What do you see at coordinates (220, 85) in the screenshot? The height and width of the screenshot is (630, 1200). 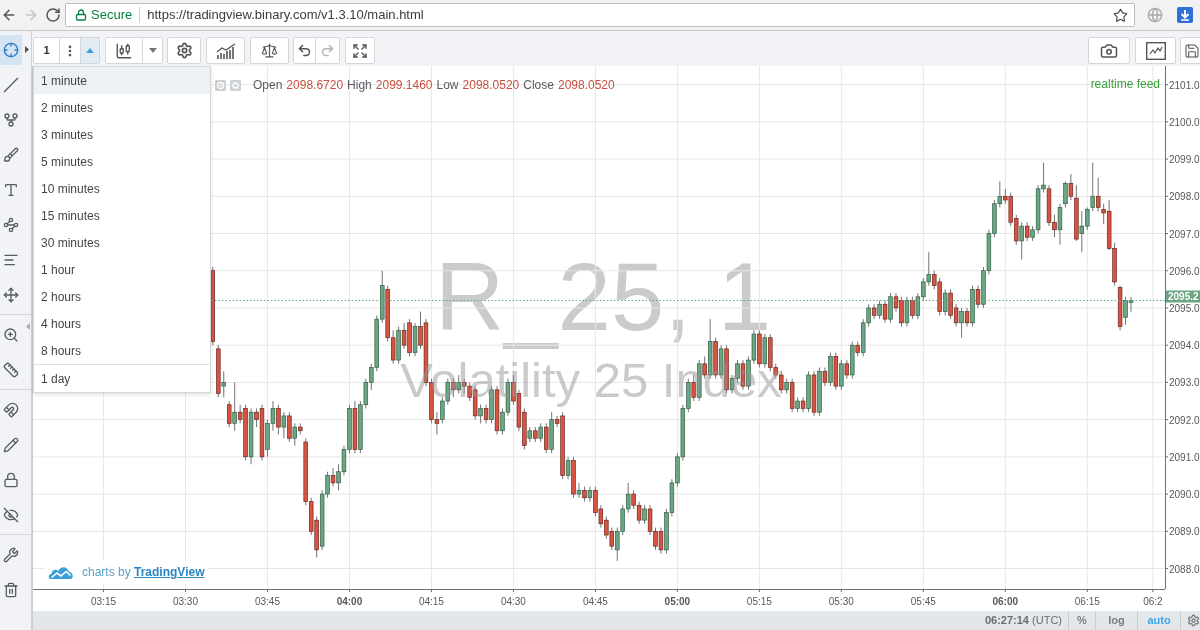 I see `ring-icon` at bounding box center [220, 85].